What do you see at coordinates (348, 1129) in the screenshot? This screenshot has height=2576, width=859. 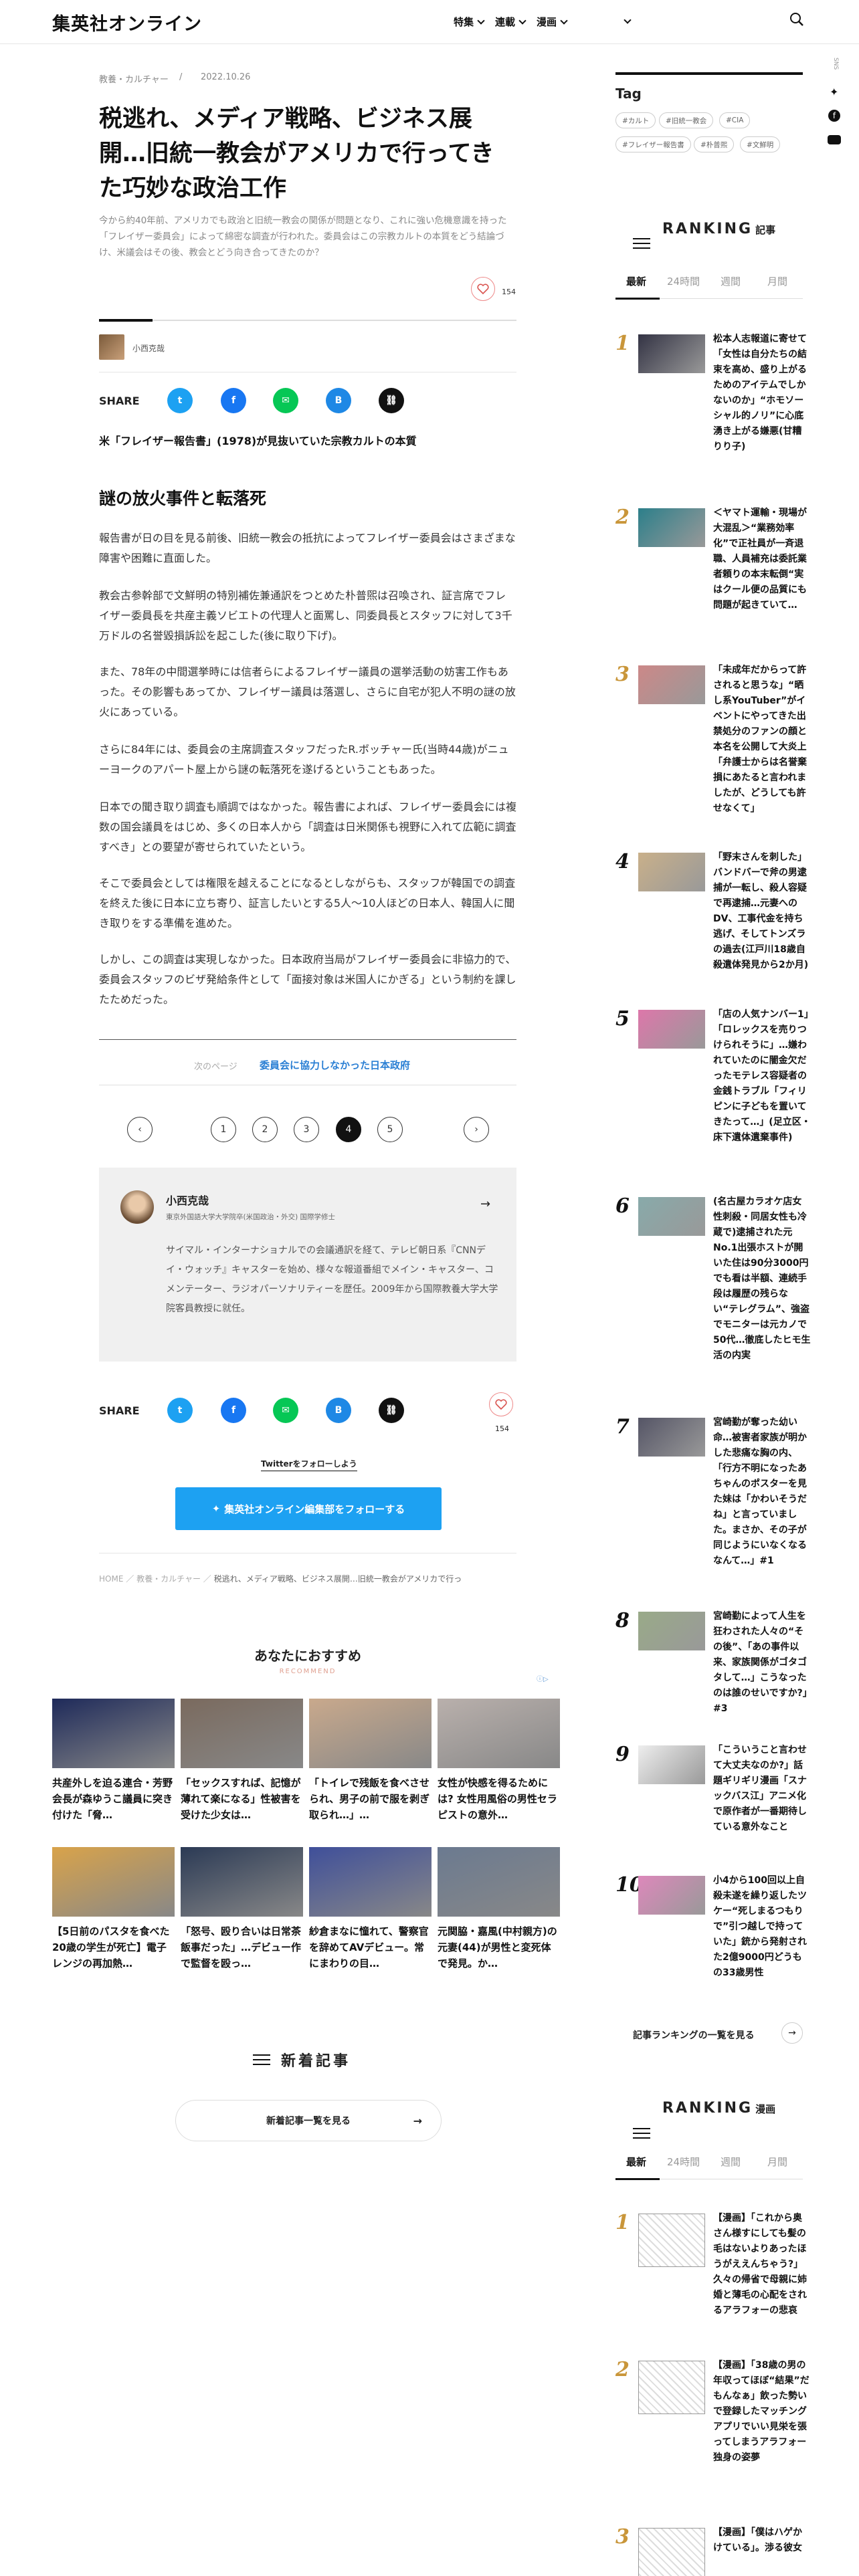 I see `pagination-current: 4` at bounding box center [348, 1129].